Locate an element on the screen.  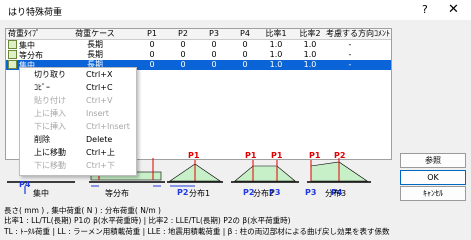
caption-uniform: 等分布 is located at coordinates (117, 193).